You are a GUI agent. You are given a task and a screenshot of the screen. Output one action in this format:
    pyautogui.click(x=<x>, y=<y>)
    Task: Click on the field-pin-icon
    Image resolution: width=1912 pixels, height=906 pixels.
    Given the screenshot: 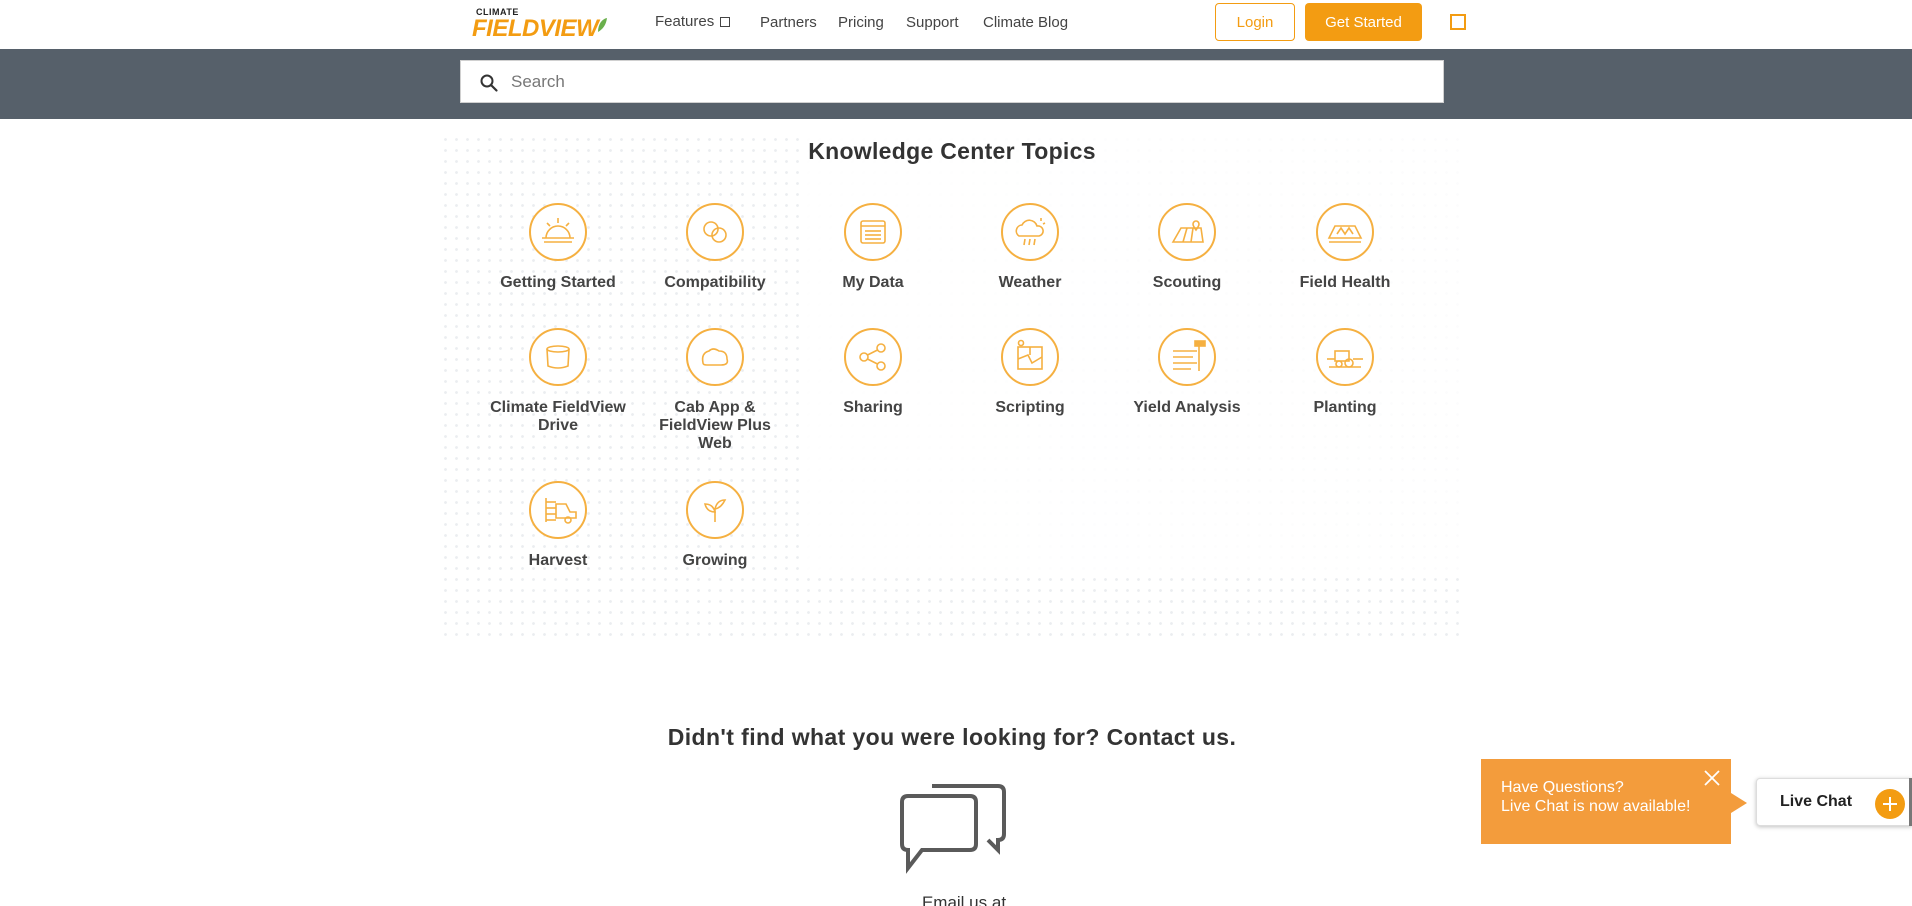 What is the action you would take?
    pyautogui.click(x=1187, y=232)
    